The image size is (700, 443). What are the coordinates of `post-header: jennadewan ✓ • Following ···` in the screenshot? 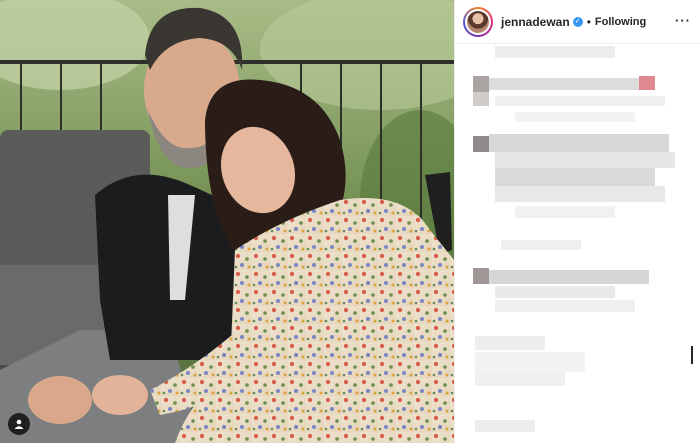 It's located at (577, 22).